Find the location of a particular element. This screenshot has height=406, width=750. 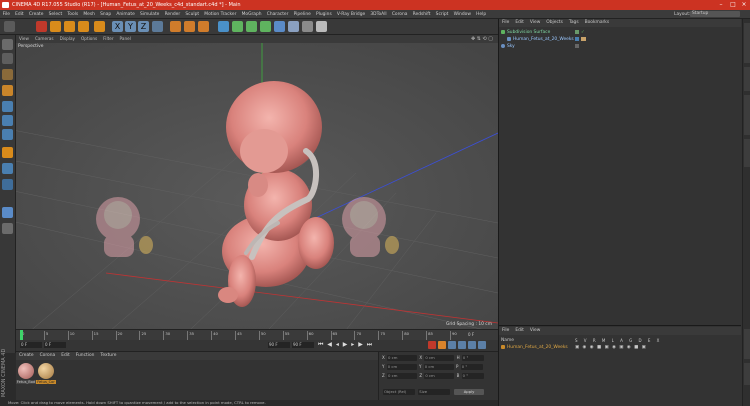

menu-script: Script is located at coordinates (442, 14).